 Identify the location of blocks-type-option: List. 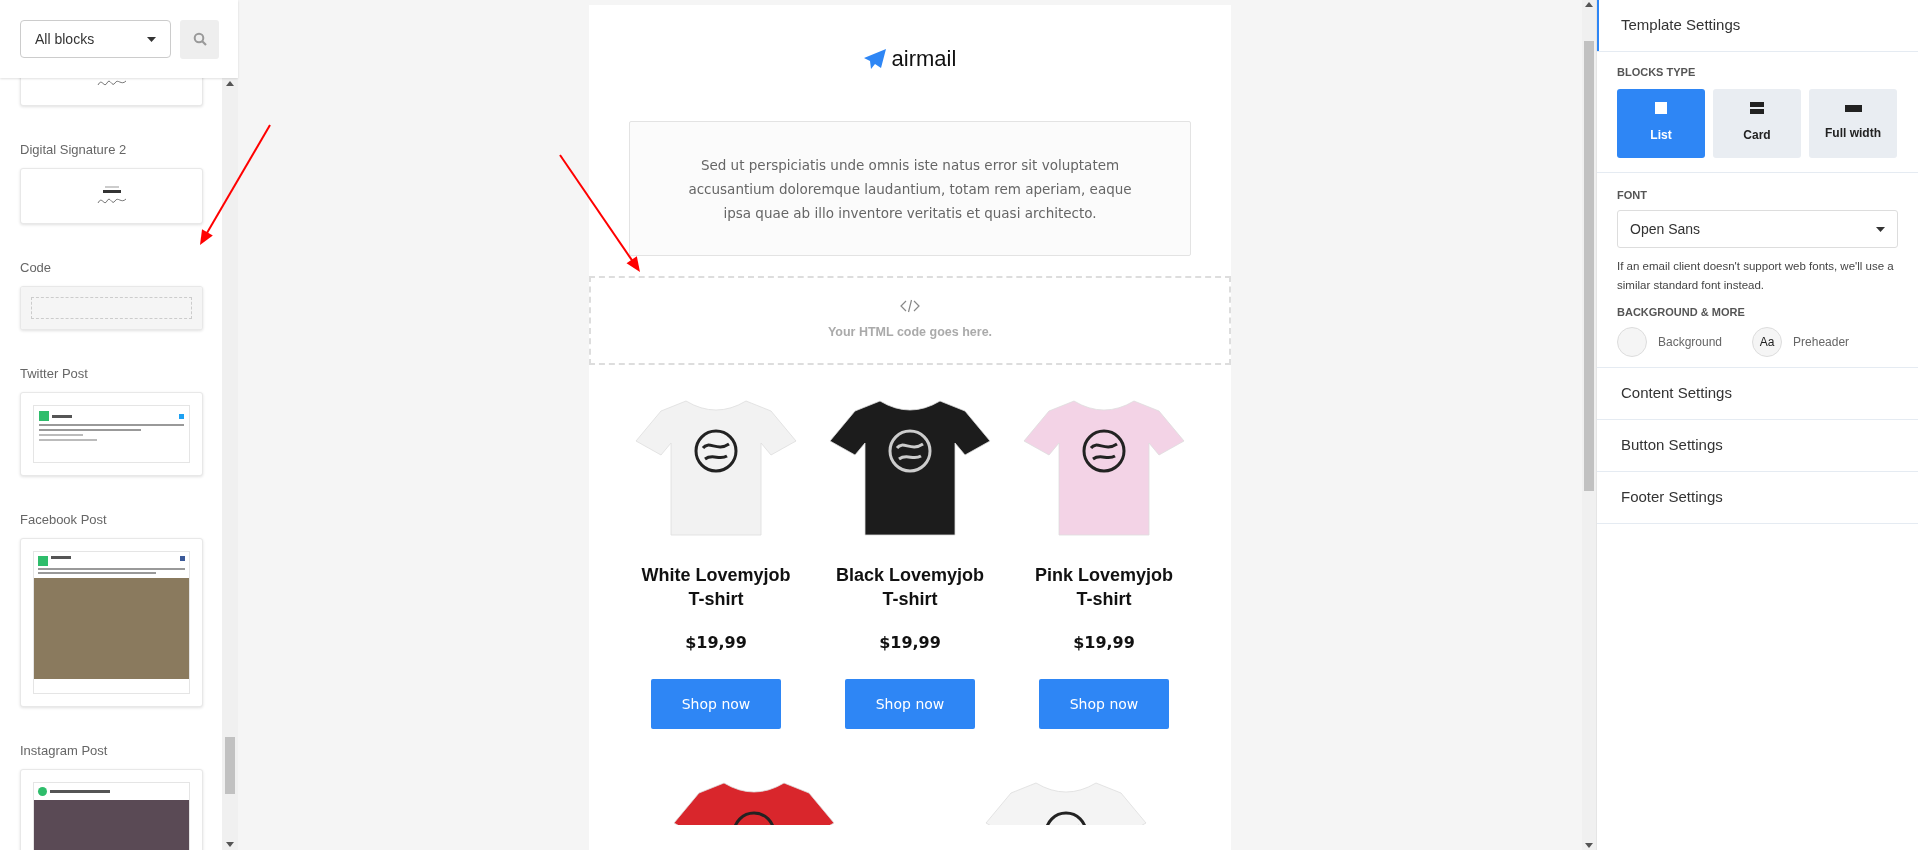
(1661, 123).